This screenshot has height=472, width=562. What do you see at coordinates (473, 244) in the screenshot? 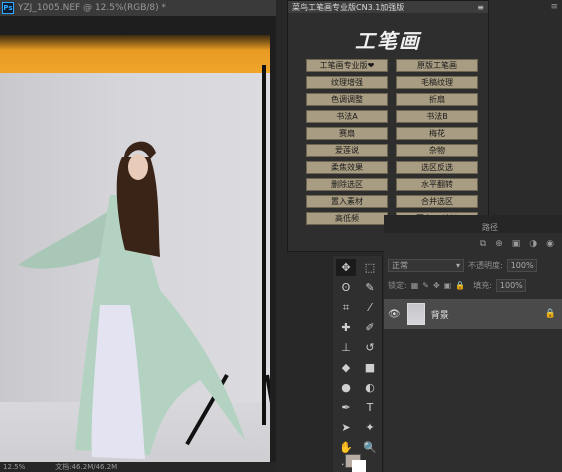
I see `layers-header-icons: ⧉ ⊕ ▣ ◑ ◉` at bounding box center [473, 244].